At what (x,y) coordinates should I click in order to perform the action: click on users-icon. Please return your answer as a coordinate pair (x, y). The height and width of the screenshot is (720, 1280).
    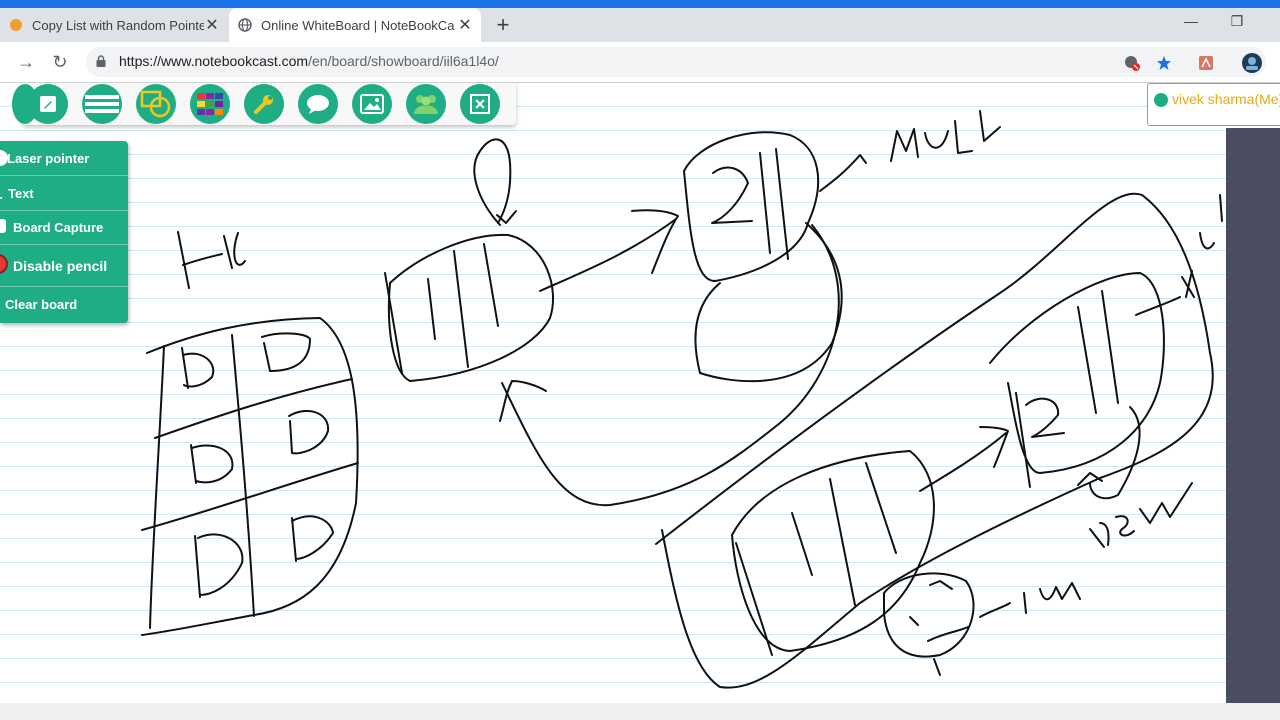
    Looking at the image, I should click on (426, 104).